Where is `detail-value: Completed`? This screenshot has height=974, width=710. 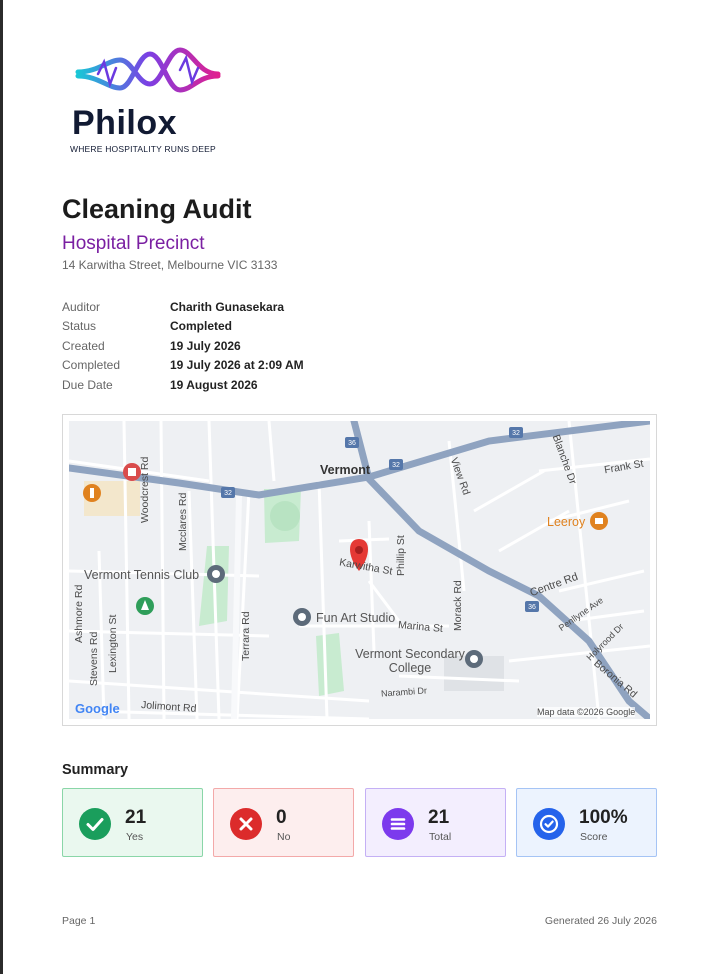 detail-value: Completed is located at coordinates (201, 326).